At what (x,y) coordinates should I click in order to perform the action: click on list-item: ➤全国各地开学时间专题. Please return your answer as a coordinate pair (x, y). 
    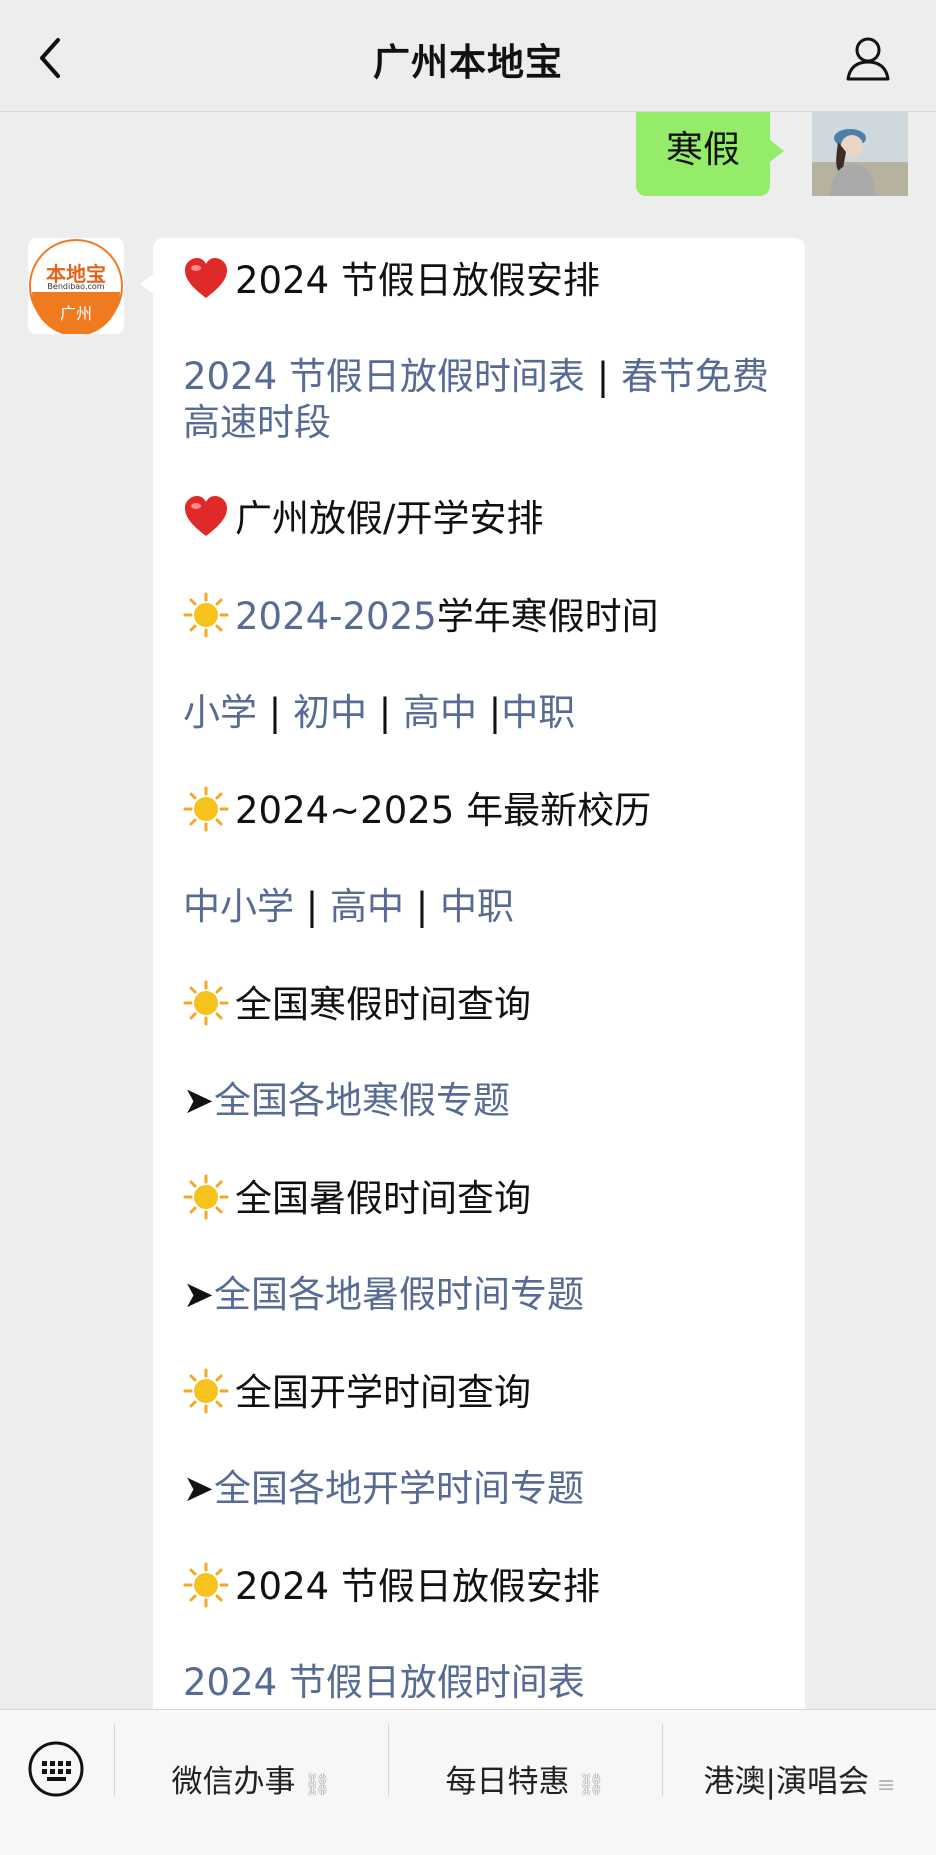
    Looking at the image, I should click on (488, 1489).